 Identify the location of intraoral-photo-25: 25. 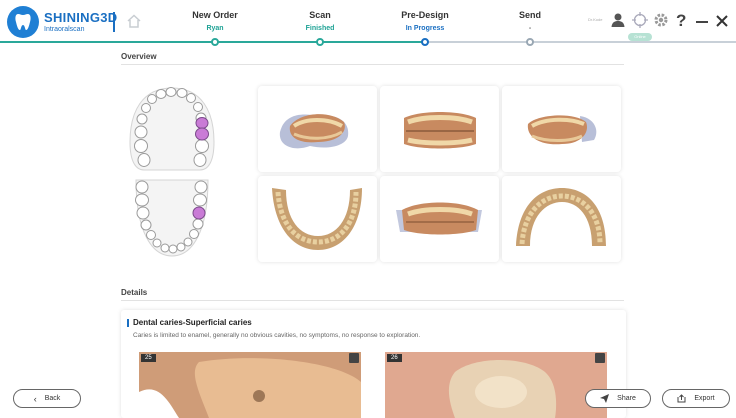
(250, 385).